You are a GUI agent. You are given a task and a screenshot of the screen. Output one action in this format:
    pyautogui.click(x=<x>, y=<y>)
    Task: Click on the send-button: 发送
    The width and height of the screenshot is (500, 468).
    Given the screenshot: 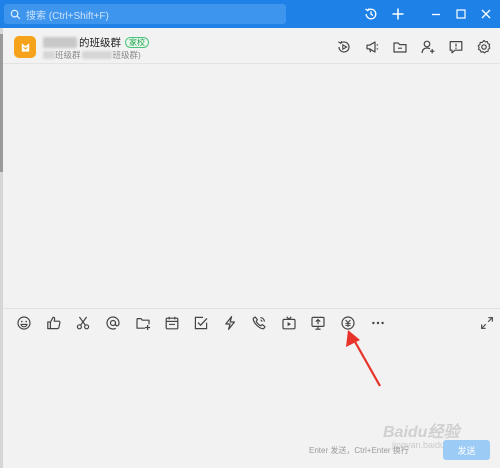 What is the action you would take?
    pyautogui.click(x=466, y=450)
    